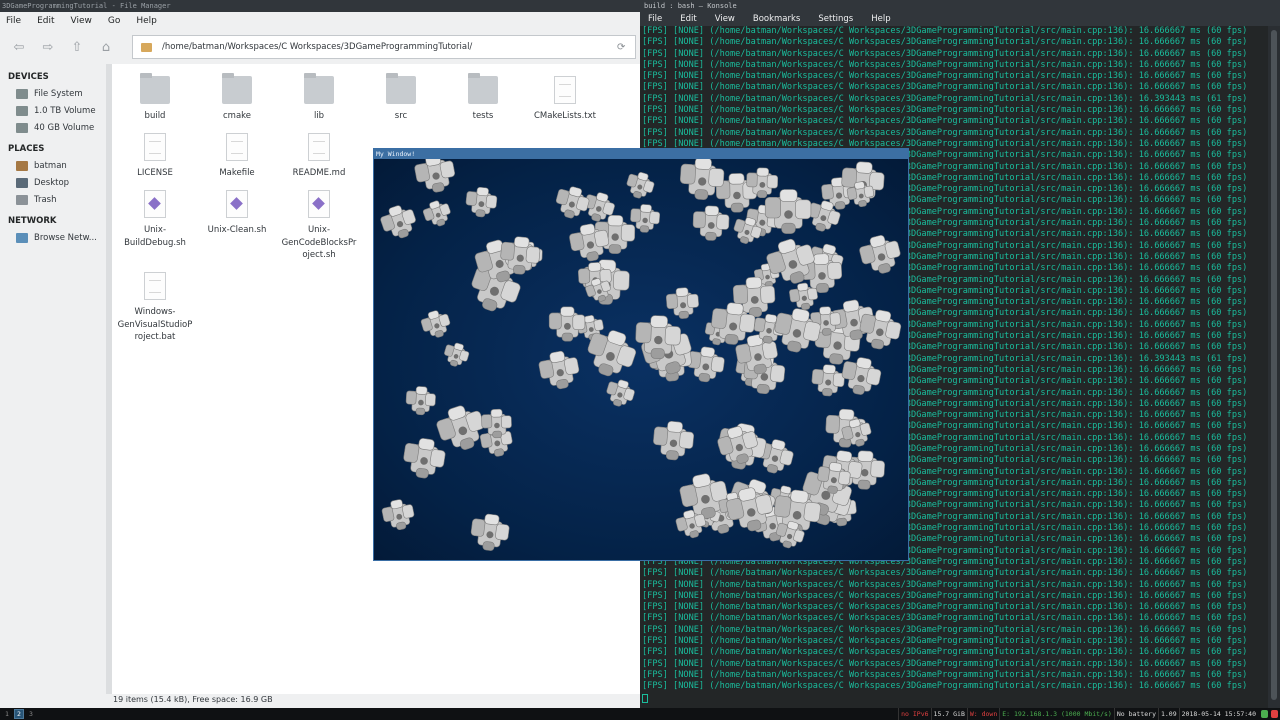 This screenshot has width=1280, height=720. What do you see at coordinates (22, 199) in the screenshot?
I see `trash-icon` at bounding box center [22, 199].